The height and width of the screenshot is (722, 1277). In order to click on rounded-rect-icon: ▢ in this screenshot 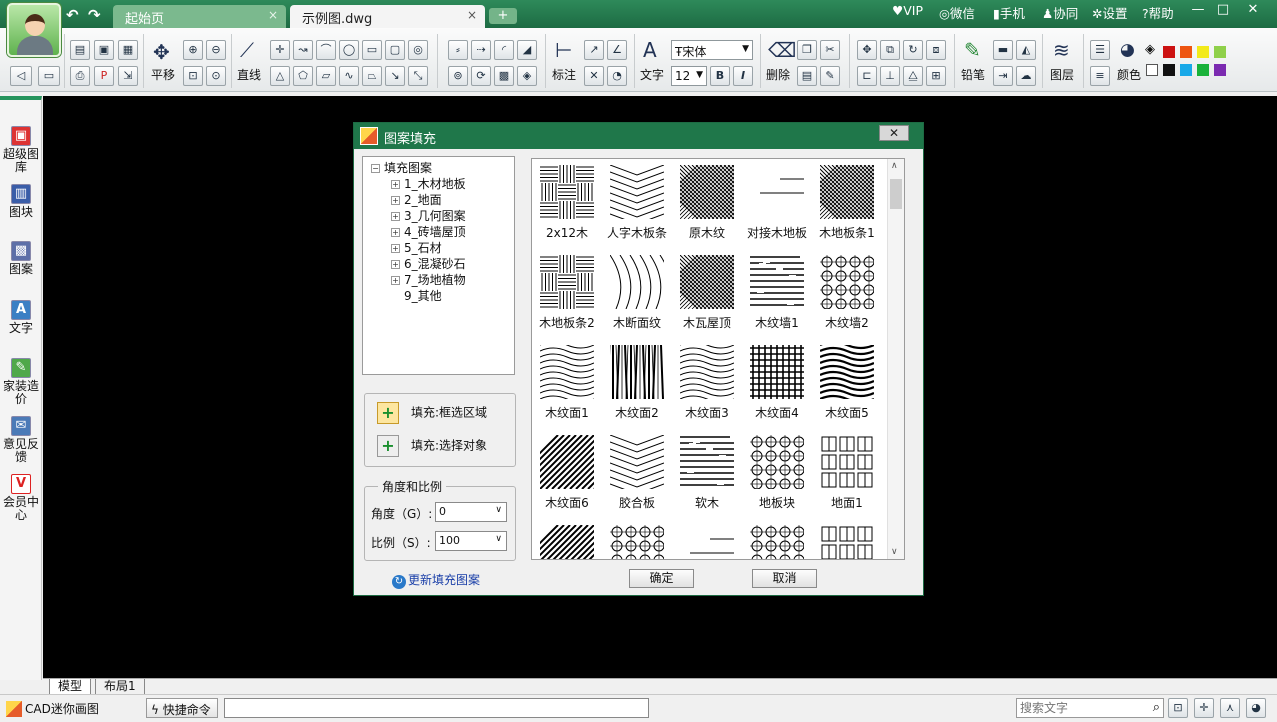, I will do `click(395, 50)`.